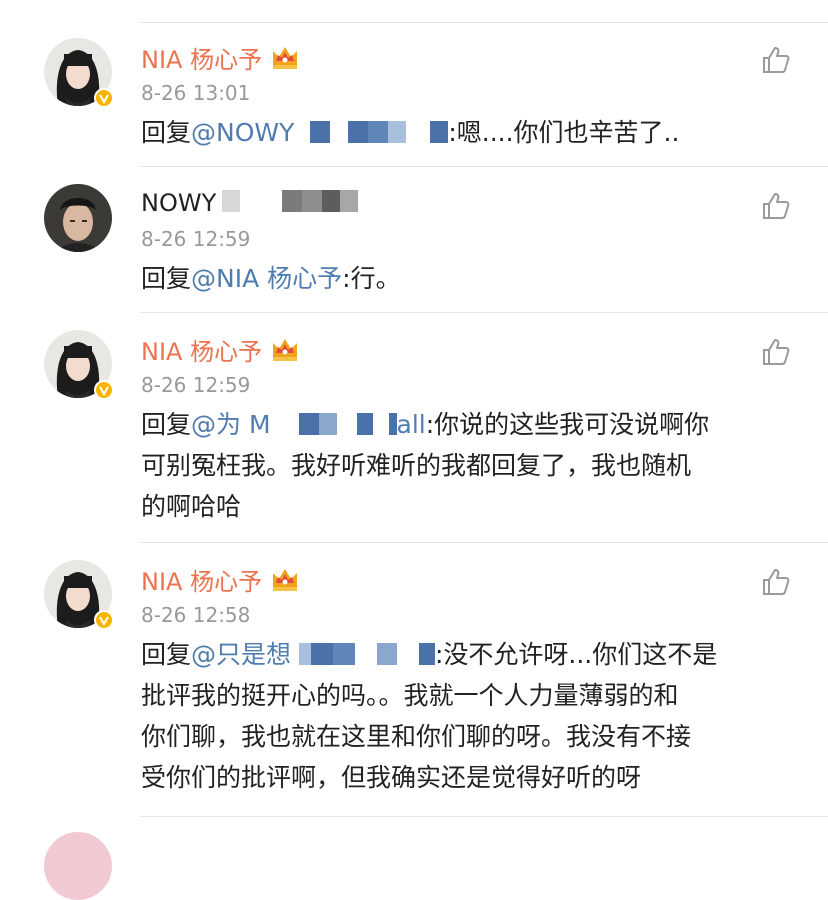  I want to click on mention-link-tail: all, so click(411, 424).